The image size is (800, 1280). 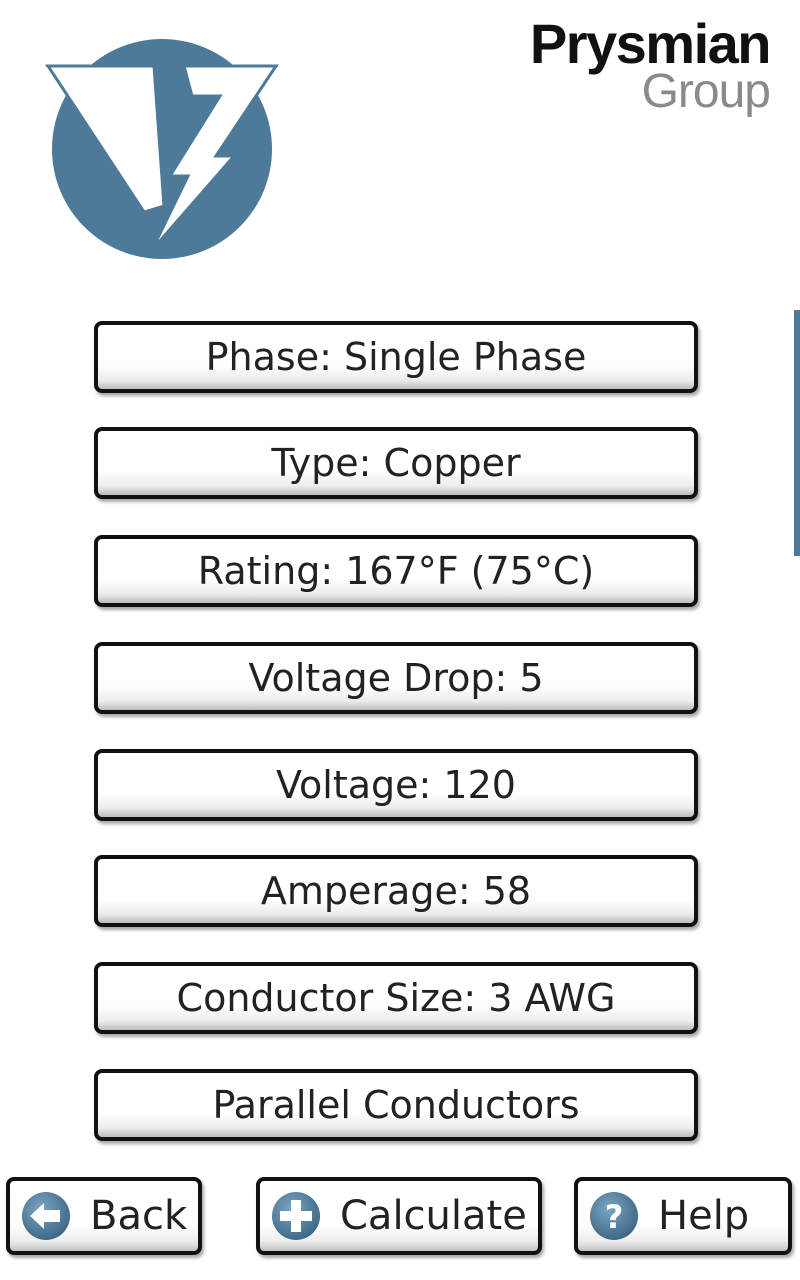 I want to click on type-button: Type: Copper, so click(x=396, y=463).